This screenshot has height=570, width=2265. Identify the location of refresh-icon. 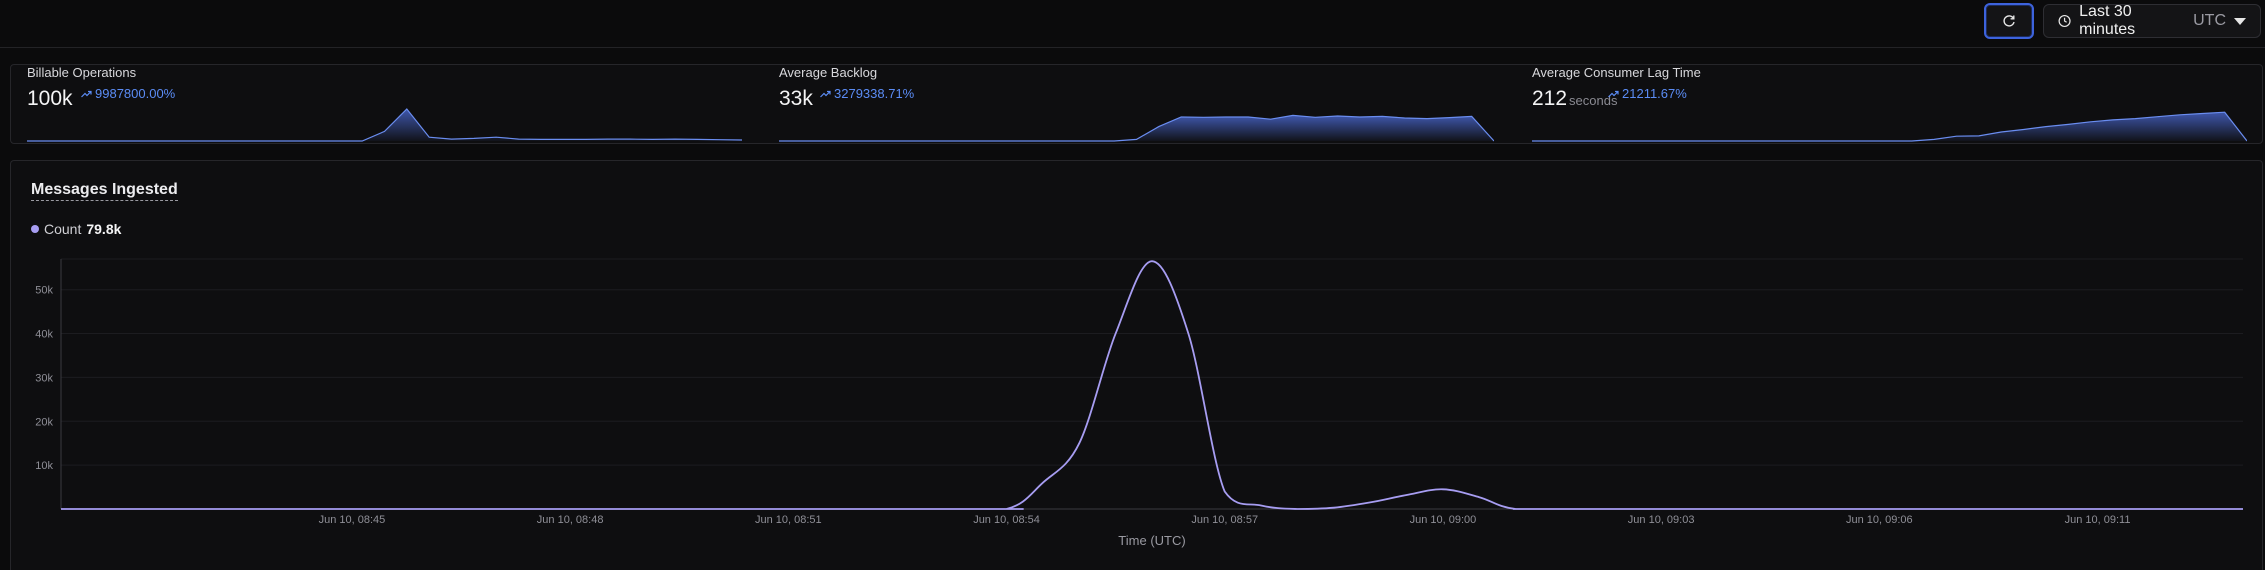
(2009, 21).